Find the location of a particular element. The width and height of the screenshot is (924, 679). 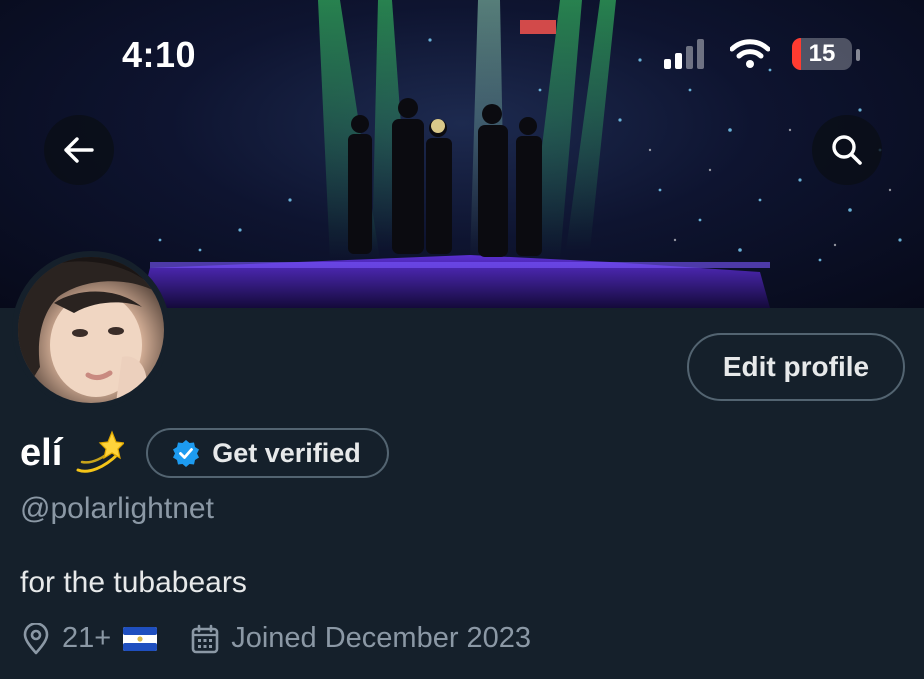

get-verified-label: Get verified is located at coordinates (286, 452).